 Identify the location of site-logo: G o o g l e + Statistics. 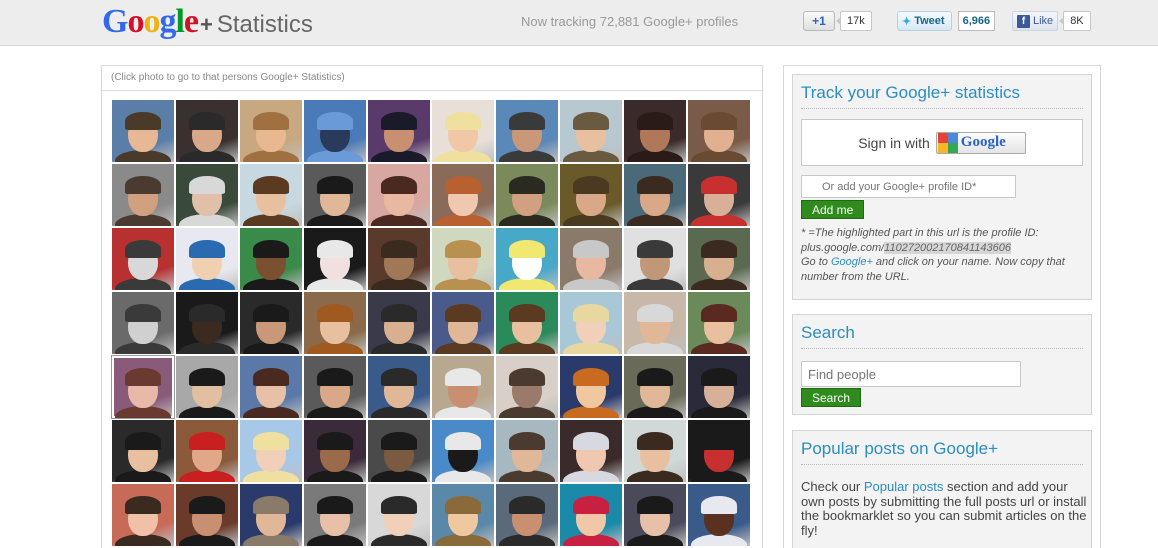
(207, 22).